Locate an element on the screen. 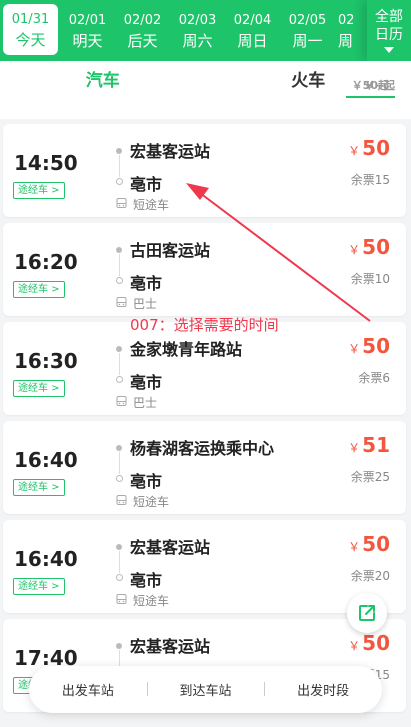 The width and height of the screenshot is (411, 727). departure-station: 杨春湖客运换乘中心 is located at coordinates (202, 448).